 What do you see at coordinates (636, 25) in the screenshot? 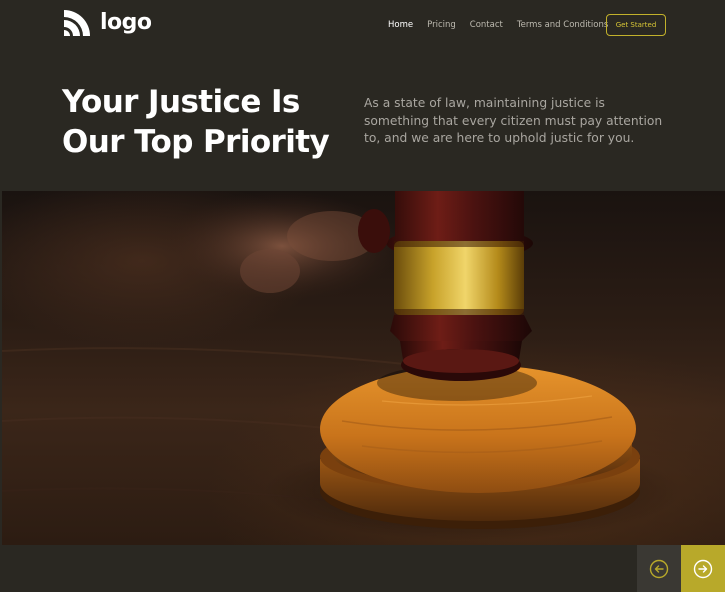
I see `get-started-button: Get Started` at bounding box center [636, 25].